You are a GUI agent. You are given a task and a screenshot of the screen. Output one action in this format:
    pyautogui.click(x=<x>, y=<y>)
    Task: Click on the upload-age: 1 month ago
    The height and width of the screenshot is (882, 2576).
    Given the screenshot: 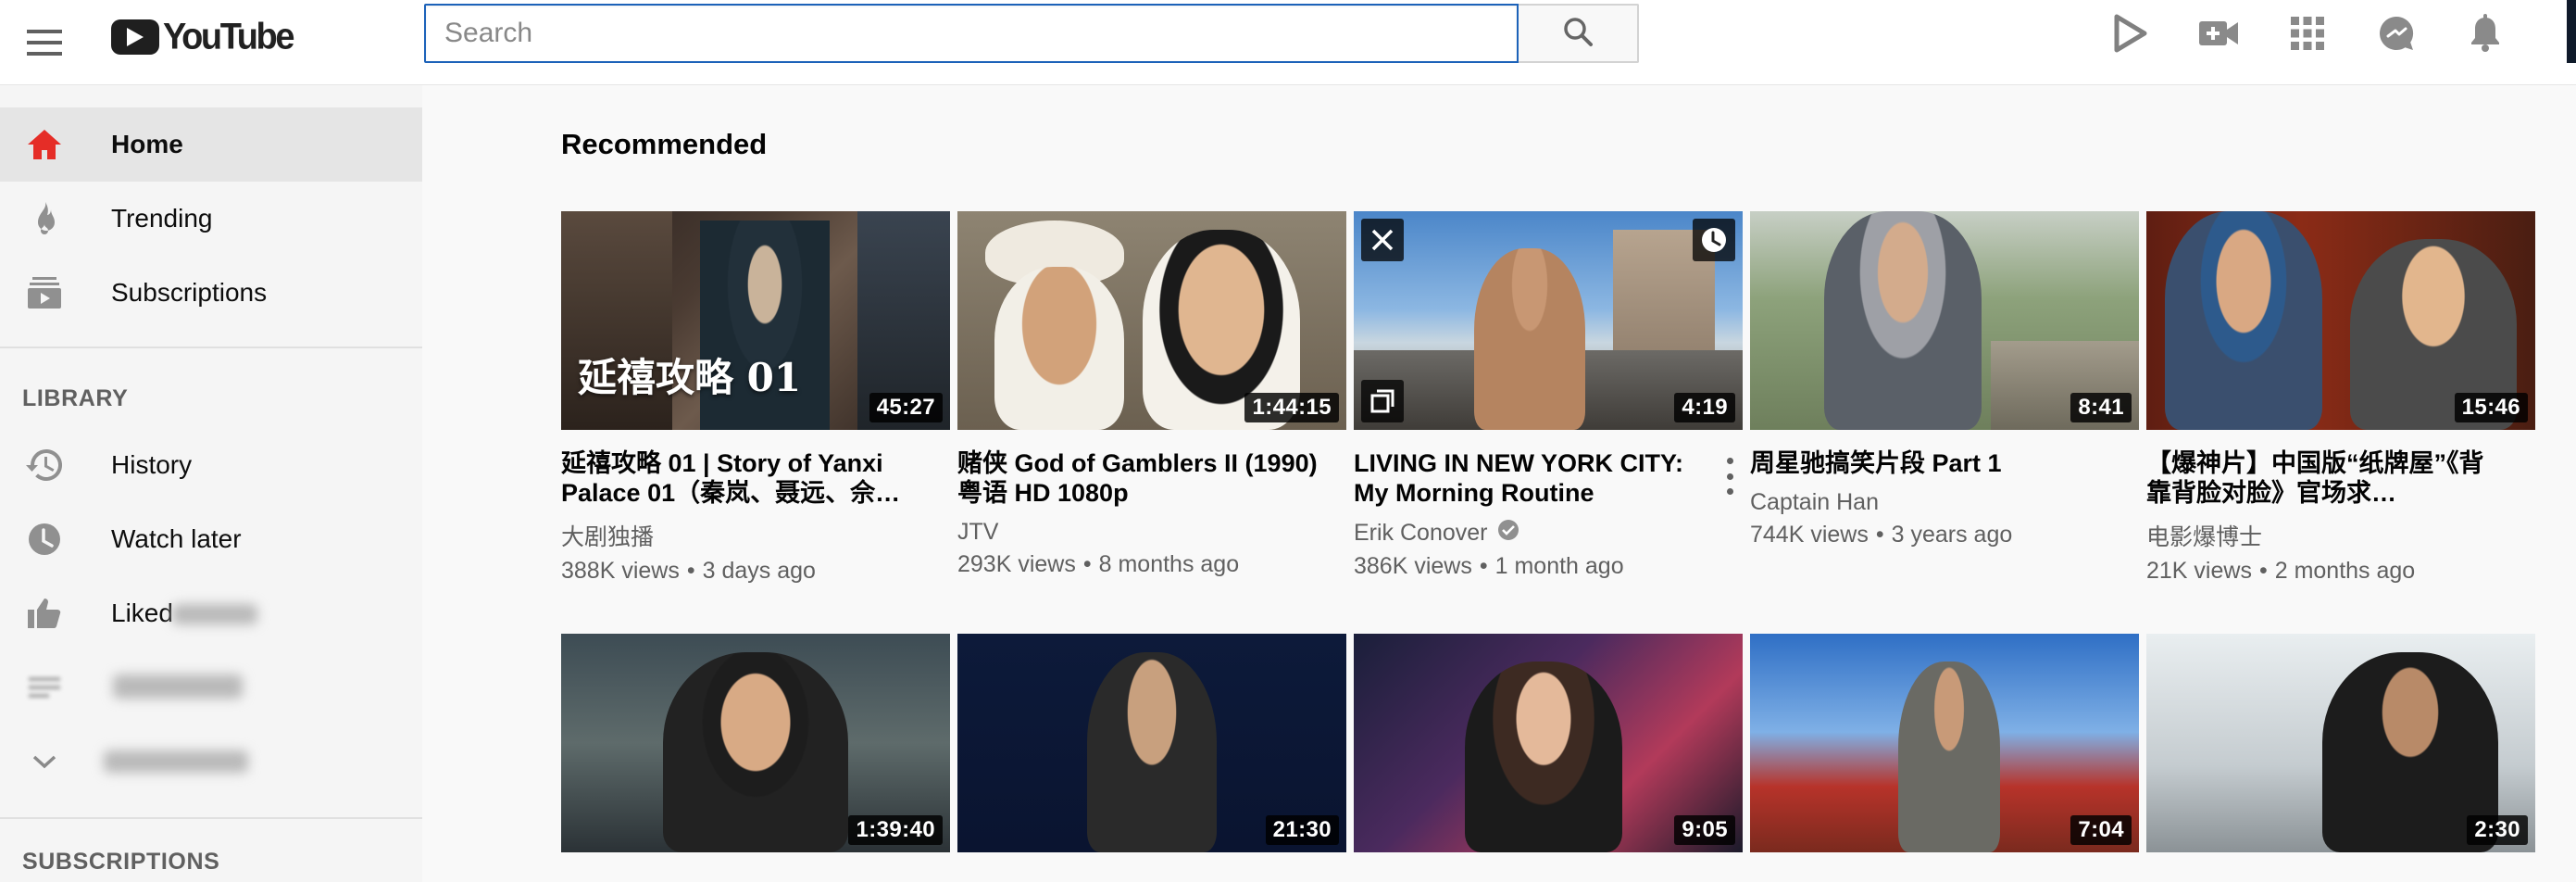 What is the action you would take?
    pyautogui.click(x=1559, y=566)
    